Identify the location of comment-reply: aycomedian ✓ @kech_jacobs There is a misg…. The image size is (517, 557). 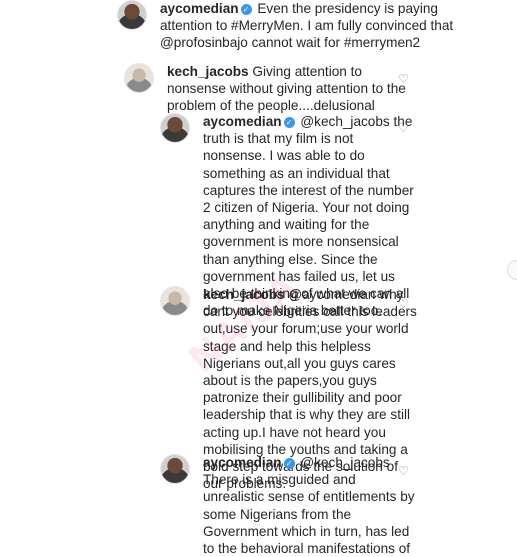
(289, 505).